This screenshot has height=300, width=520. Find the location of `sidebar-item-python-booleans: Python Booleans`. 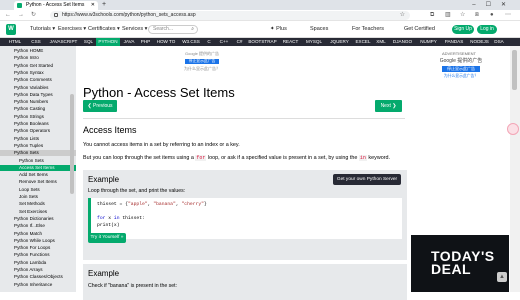

sidebar-item-python-booleans: Python Booleans is located at coordinates (38, 124).